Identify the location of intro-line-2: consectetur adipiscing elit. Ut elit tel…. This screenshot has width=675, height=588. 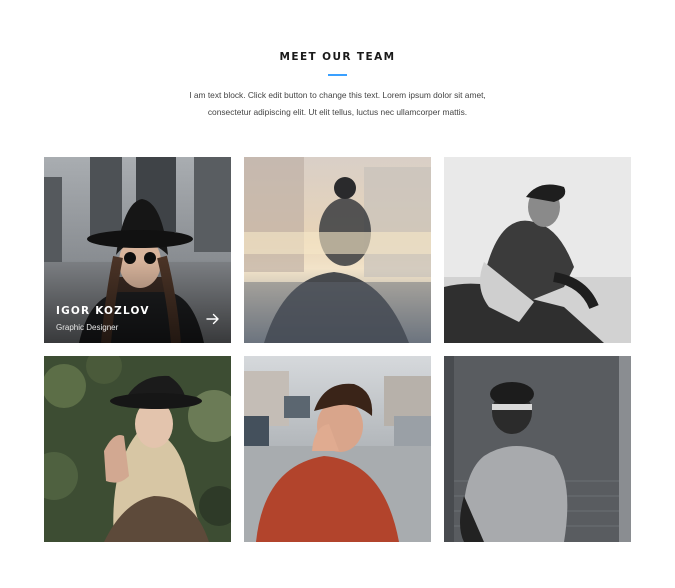
(337, 112).